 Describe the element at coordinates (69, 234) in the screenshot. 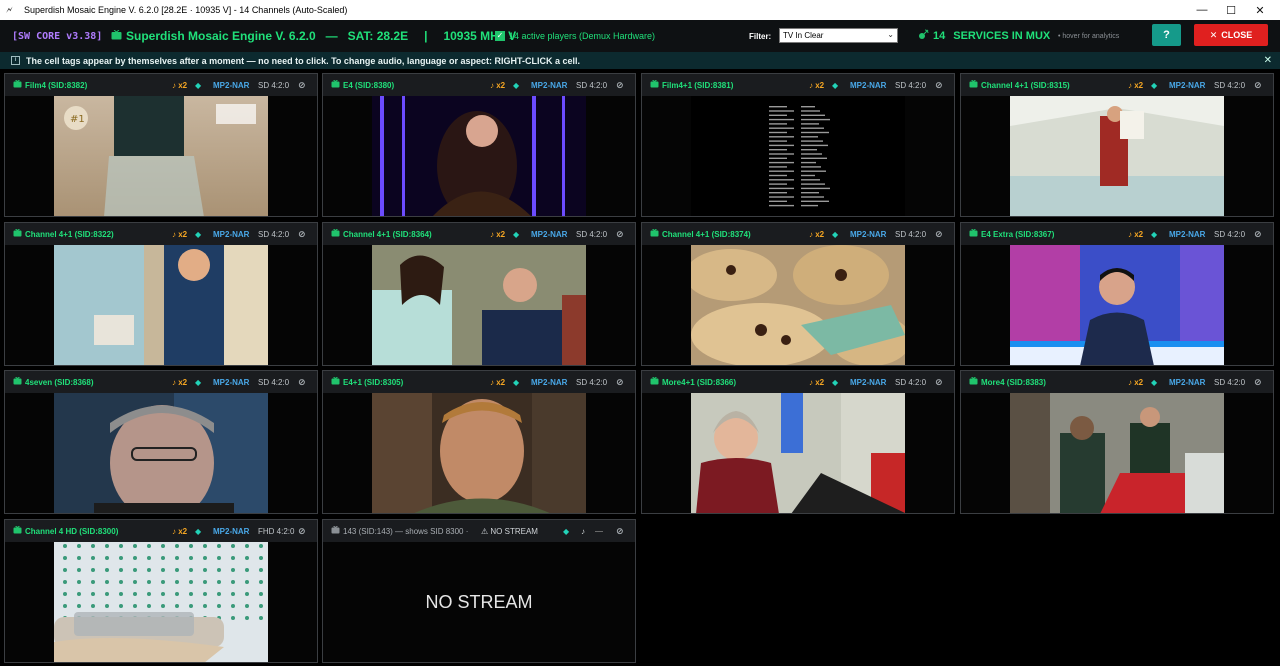

I see `channel-name: Channel 4+1 (SID:8322)` at that location.